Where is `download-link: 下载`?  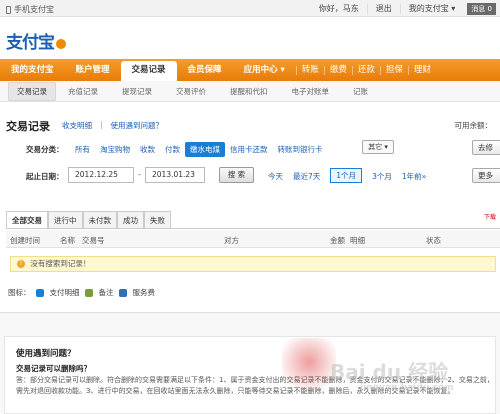
download-link: 下载 is located at coordinates (490, 216).